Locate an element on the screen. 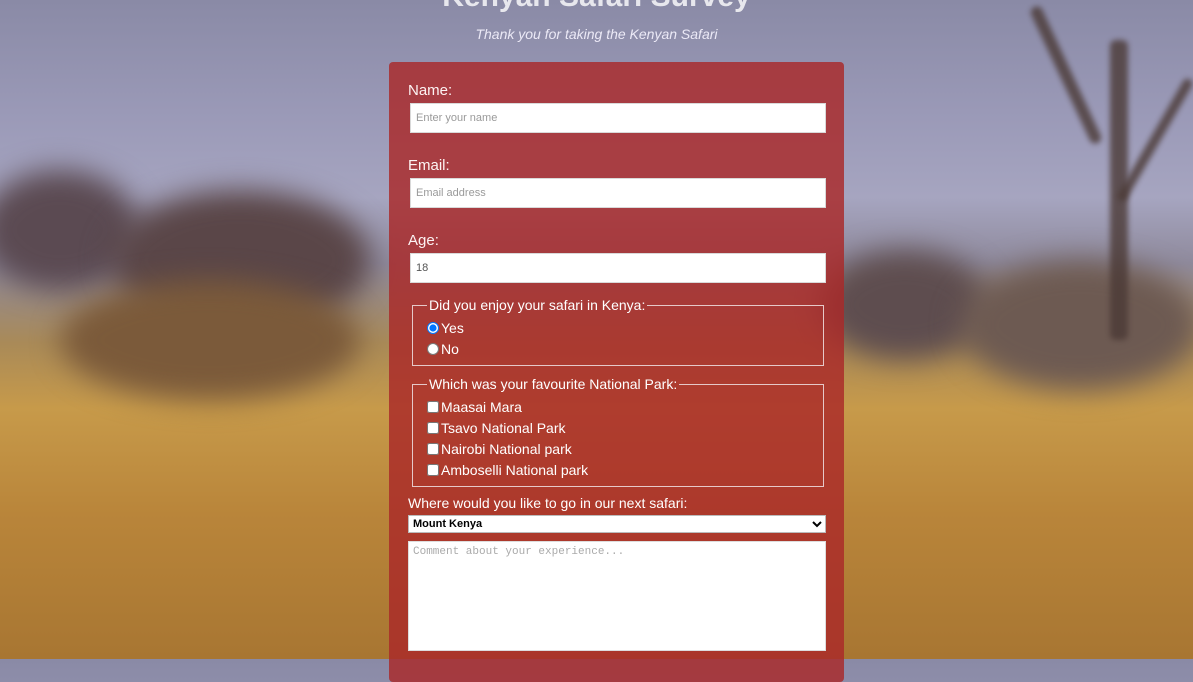  enjoy-no-label: No is located at coordinates (450, 348).